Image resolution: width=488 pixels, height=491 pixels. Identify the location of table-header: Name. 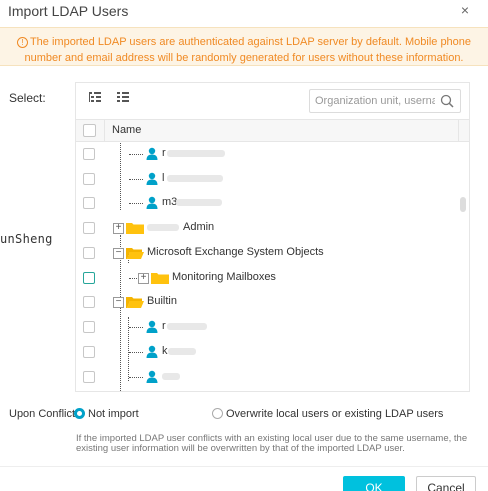
(272, 130).